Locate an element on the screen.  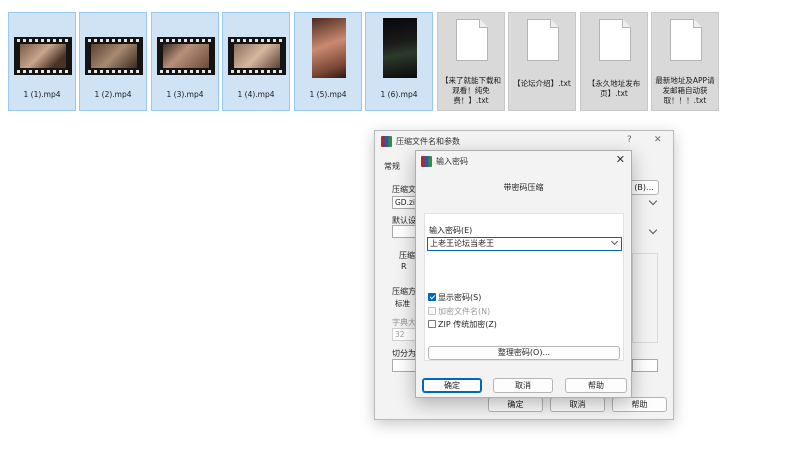
format-label: 压缩 is located at coordinates (407, 255).